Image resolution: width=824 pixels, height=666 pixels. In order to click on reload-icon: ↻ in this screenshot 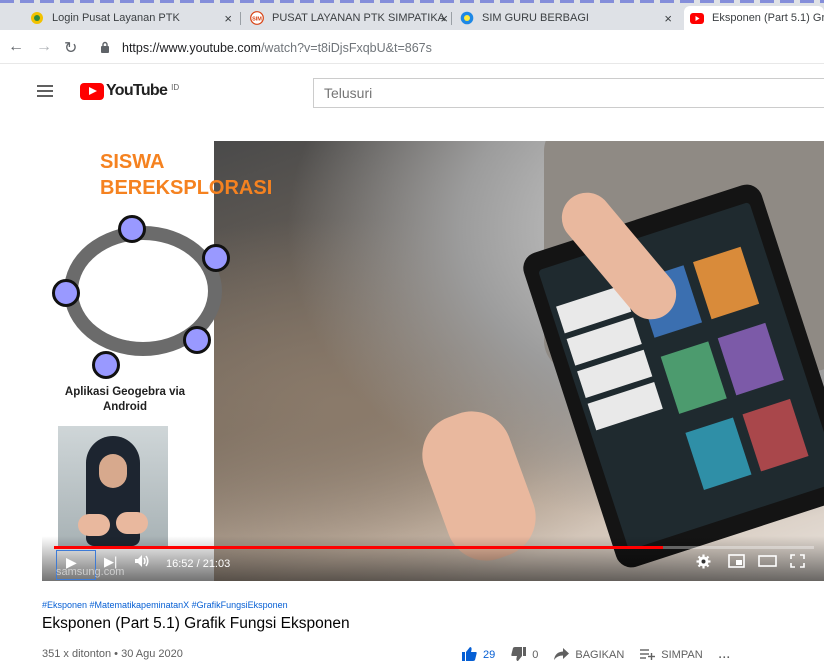, I will do `click(70, 48)`.